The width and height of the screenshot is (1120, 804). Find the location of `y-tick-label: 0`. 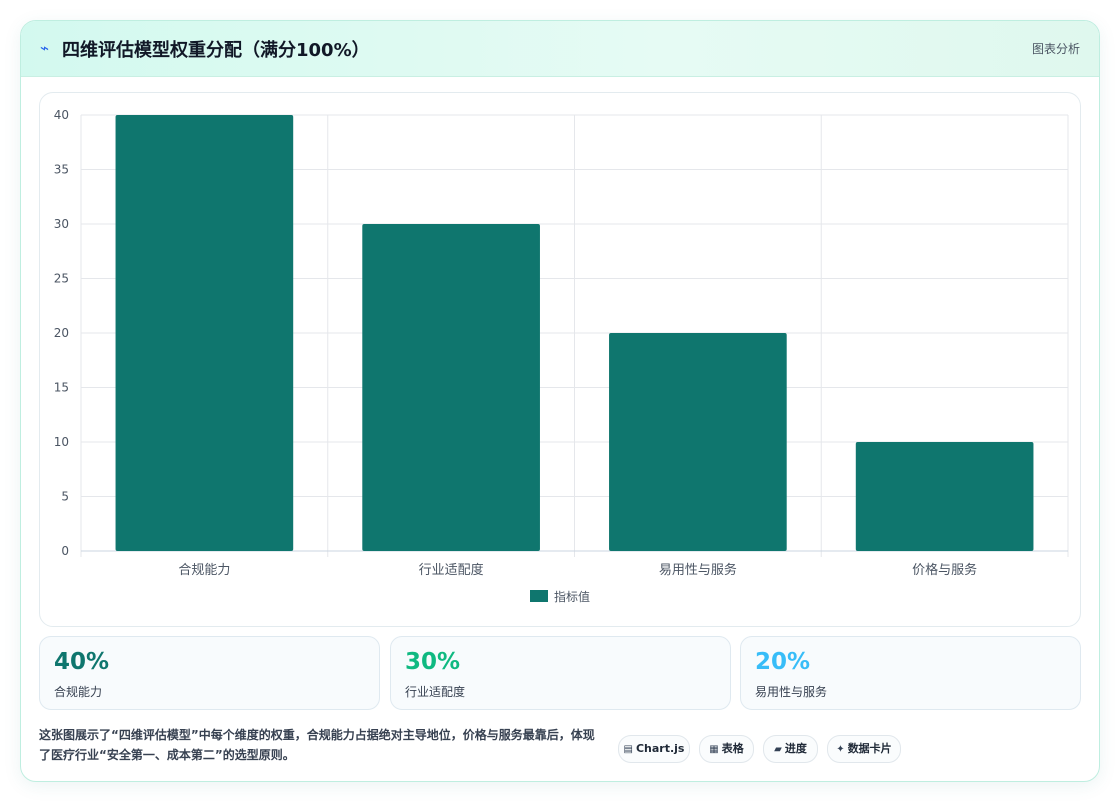

y-tick-label: 0 is located at coordinates (65, 551).